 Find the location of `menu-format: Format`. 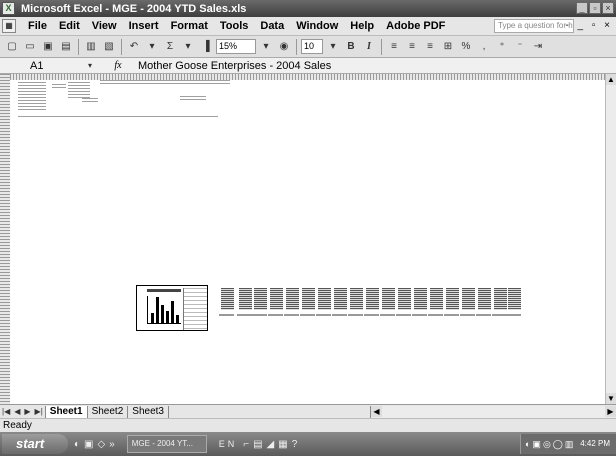

menu-format: Format is located at coordinates (189, 26).